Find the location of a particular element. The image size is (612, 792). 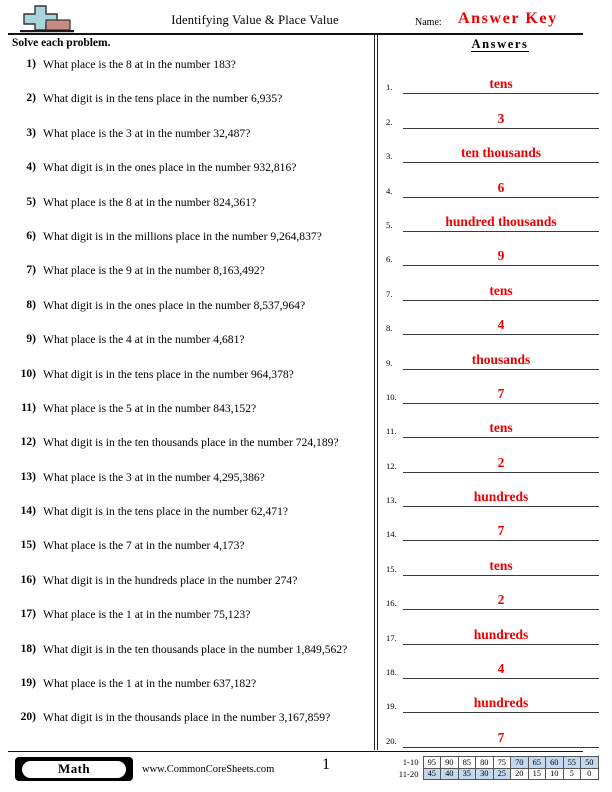

question-number: 10) is located at coordinates (28, 373).